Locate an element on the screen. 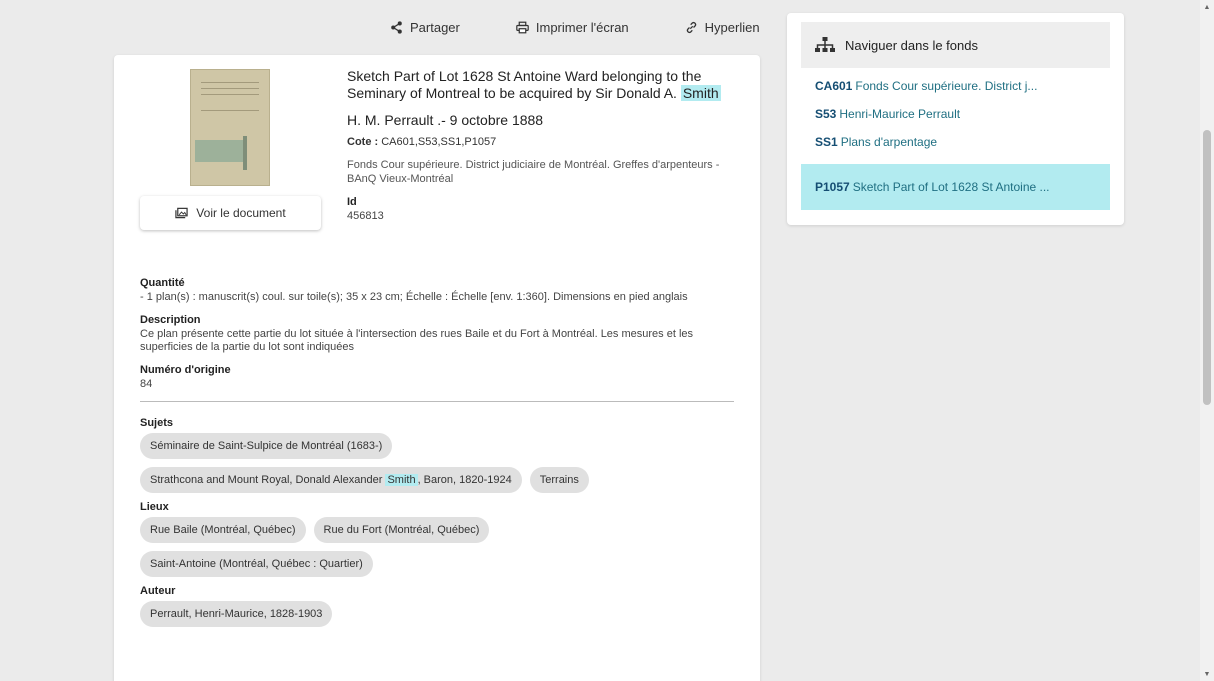 The height and width of the screenshot is (681, 1214). print-button: Imprimer l'écran is located at coordinates (572, 27).